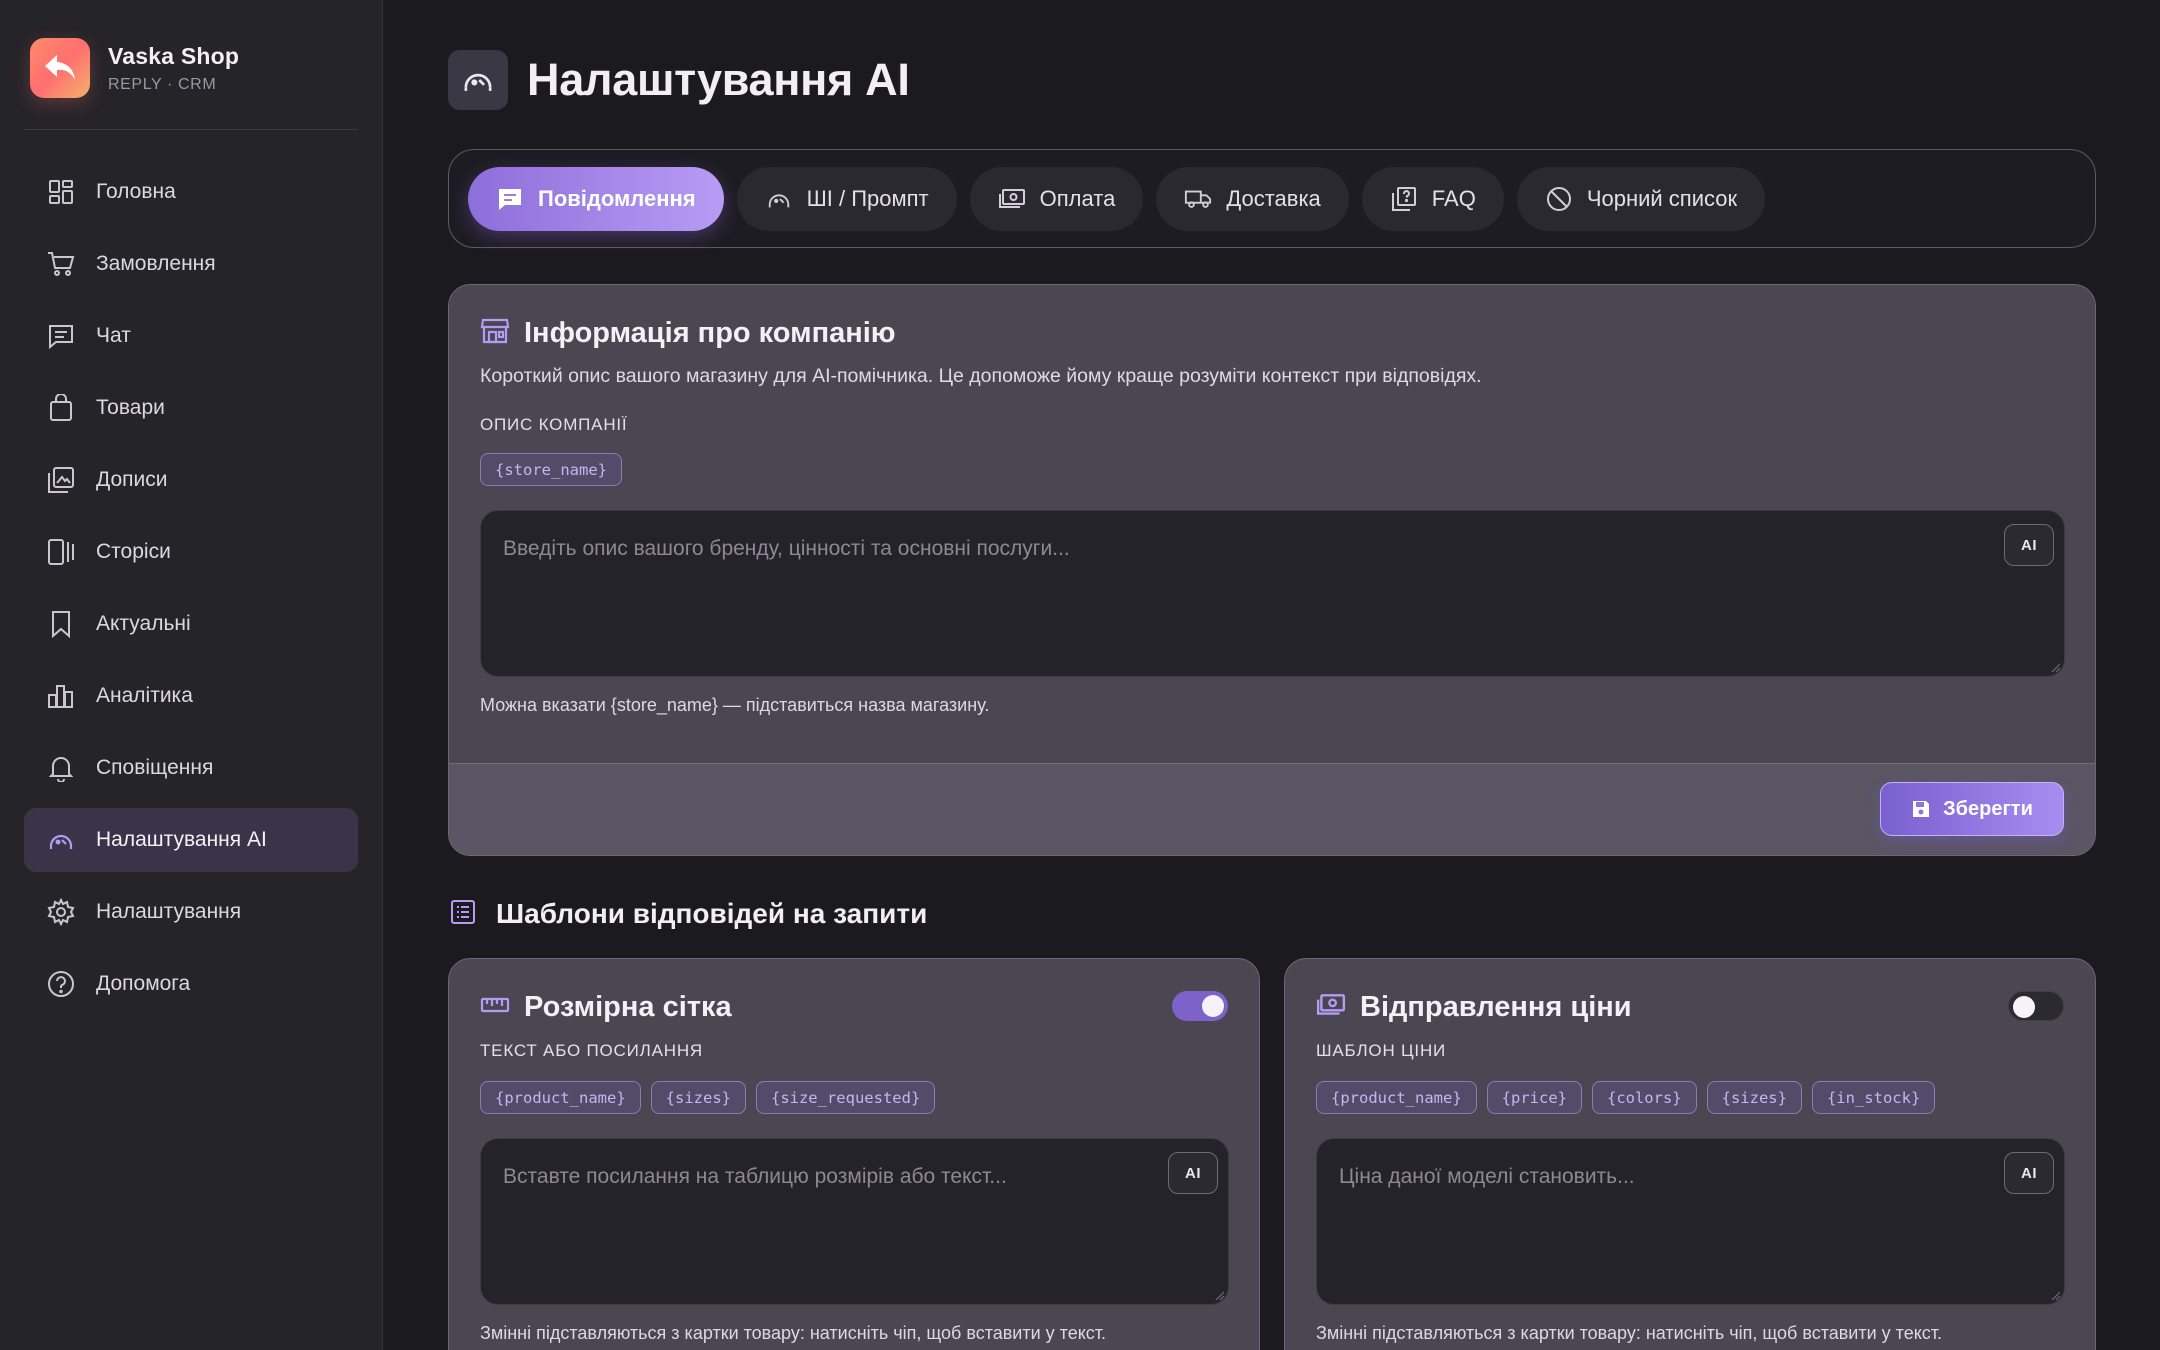  I want to click on sidebar-item-settings: Налаштування, so click(191, 912).